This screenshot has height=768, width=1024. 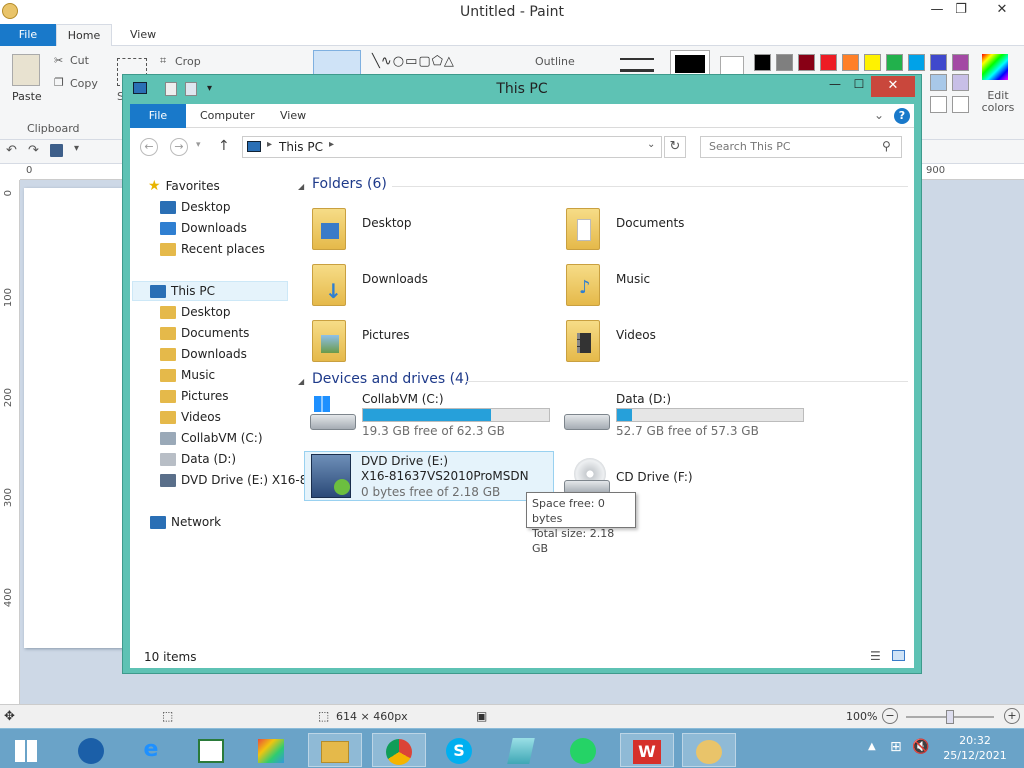 I want to click on zoom-in-button: +, so click(x=1012, y=716).